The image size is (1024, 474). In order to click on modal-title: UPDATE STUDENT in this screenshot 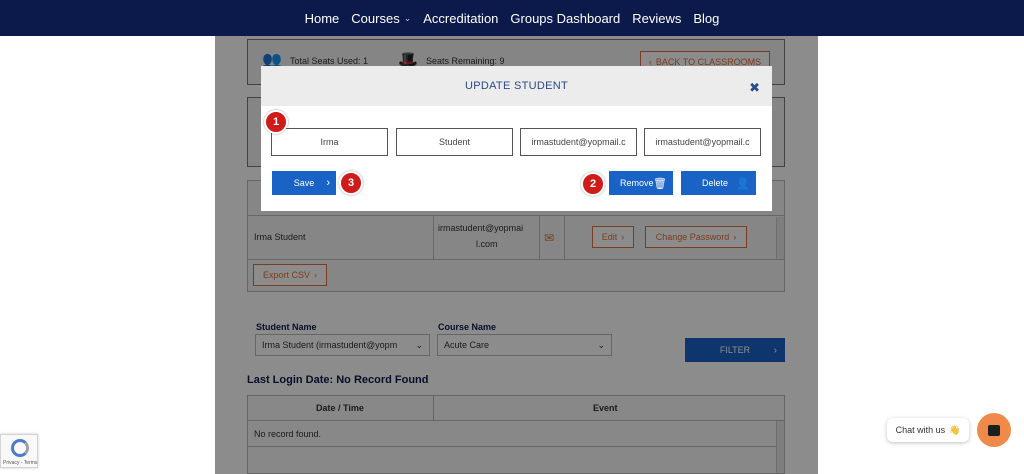, I will do `click(516, 86)`.